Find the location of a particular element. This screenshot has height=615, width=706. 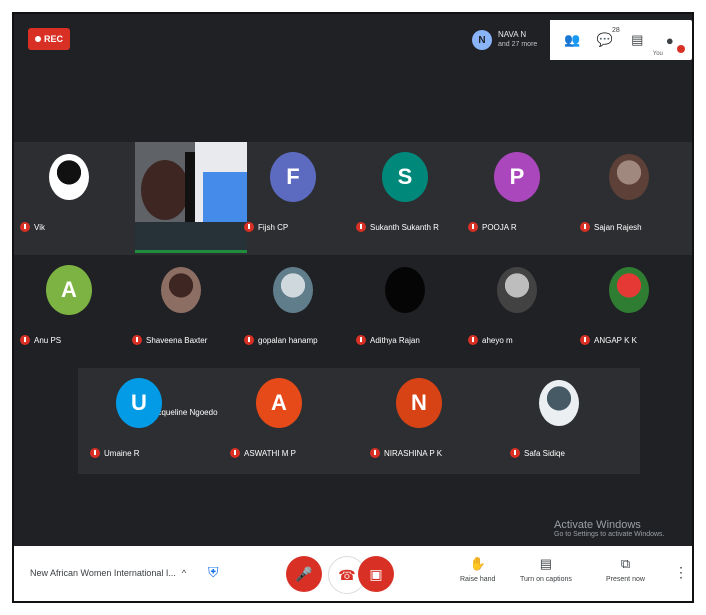

participant-tile: aheyo m is located at coordinates (517, 305).